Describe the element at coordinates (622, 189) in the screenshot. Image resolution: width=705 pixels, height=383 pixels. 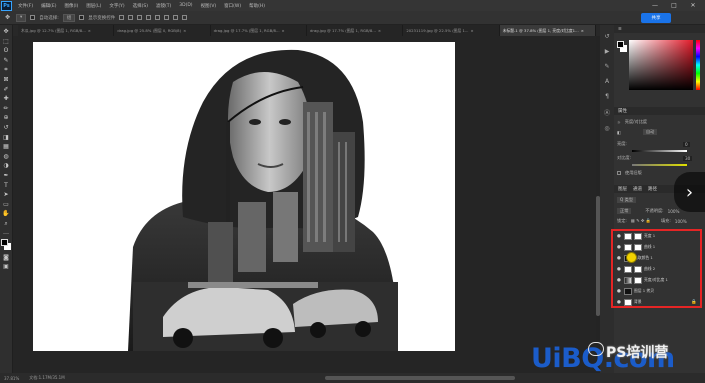
I see `layers-tab: 图层` at that location.